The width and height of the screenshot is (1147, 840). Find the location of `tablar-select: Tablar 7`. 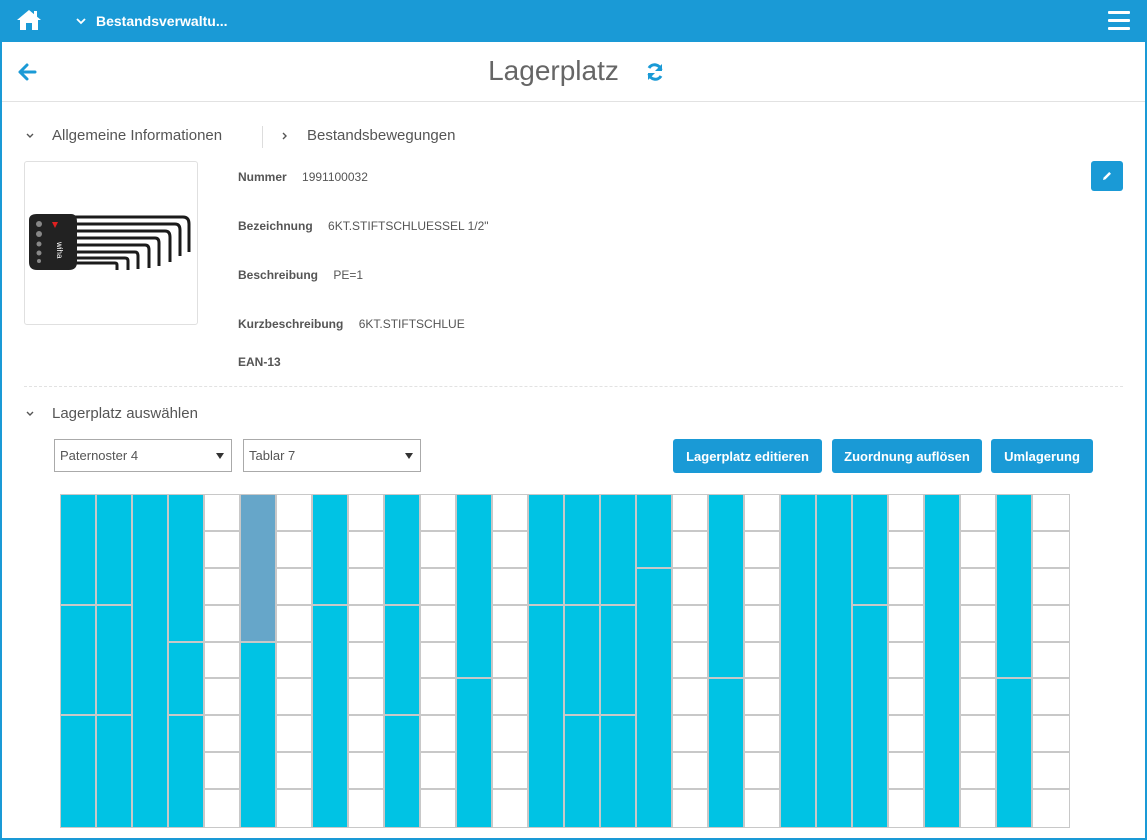

tablar-select: Tablar 7 is located at coordinates (332, 455).